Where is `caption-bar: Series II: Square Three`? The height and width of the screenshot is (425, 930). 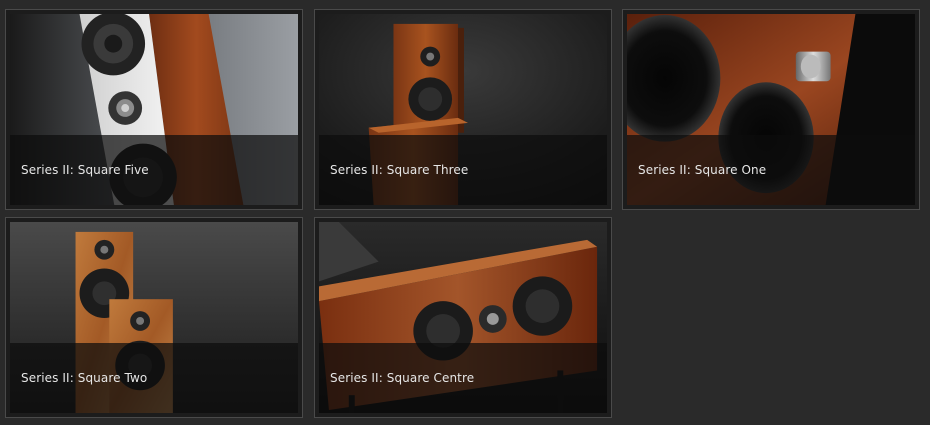
caption-bar: Series II: Square Three is located at coordinates (463, 170).